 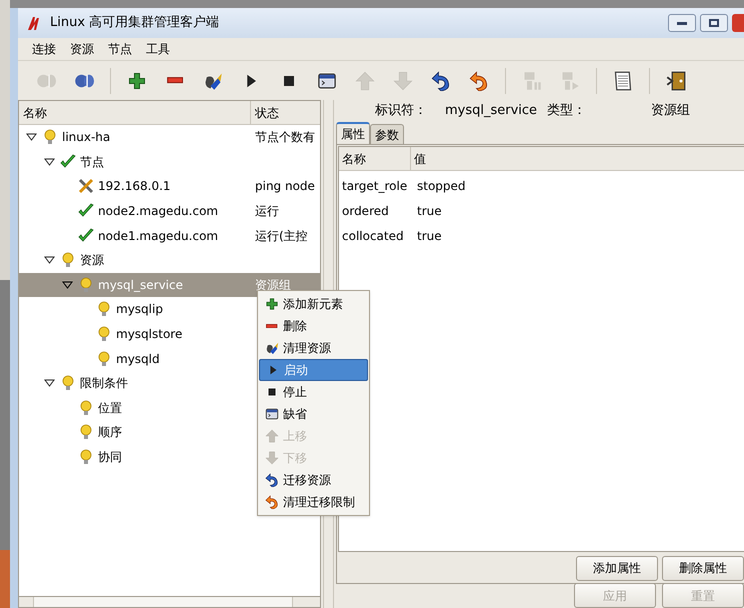 What do you see at coordinates (623, 80) in the screenshot?
I see `document-icon` at bounding box center [623, 80].